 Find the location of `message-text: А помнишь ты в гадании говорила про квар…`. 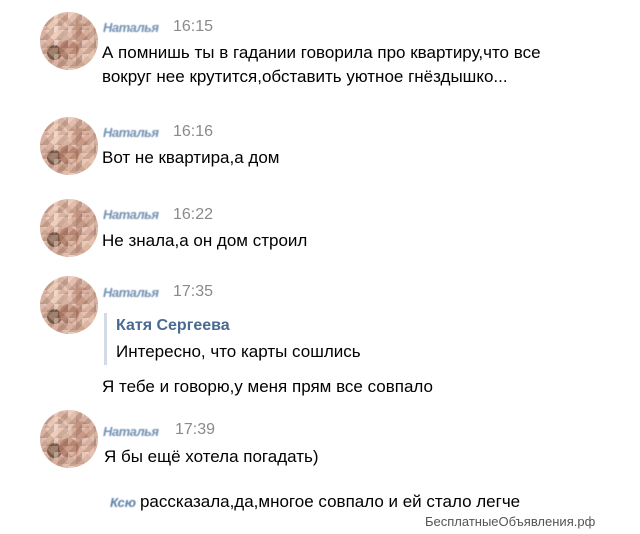

message-text: А помнишь ты в гадании говорила про квар… is located at coordinates (321, 52).